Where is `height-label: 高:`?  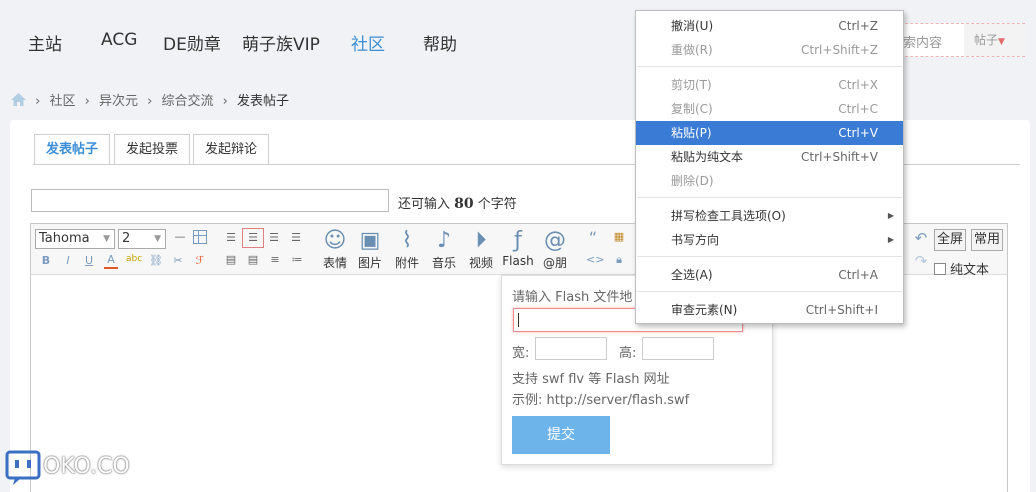 height-label: 高: is located at coordinates (628, 353).